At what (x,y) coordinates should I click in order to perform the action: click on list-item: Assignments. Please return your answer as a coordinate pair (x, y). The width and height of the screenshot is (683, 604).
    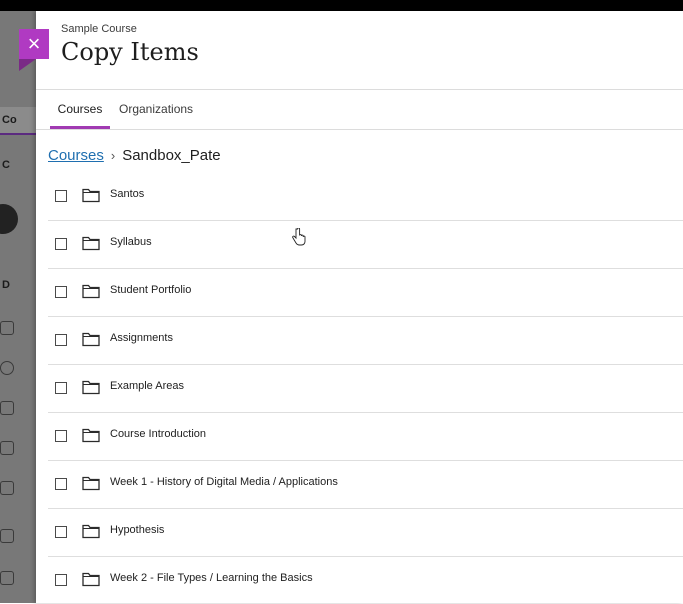
    Looking at the image, I should click on (365, 341).